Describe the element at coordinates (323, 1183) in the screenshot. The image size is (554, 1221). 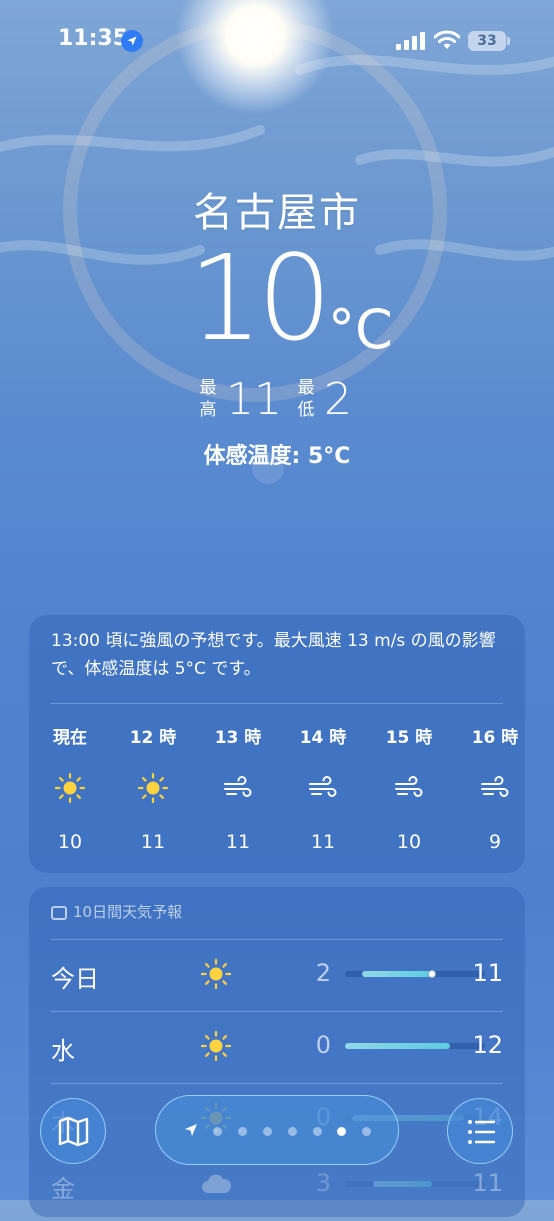
I see `day-low: 3` at that location.